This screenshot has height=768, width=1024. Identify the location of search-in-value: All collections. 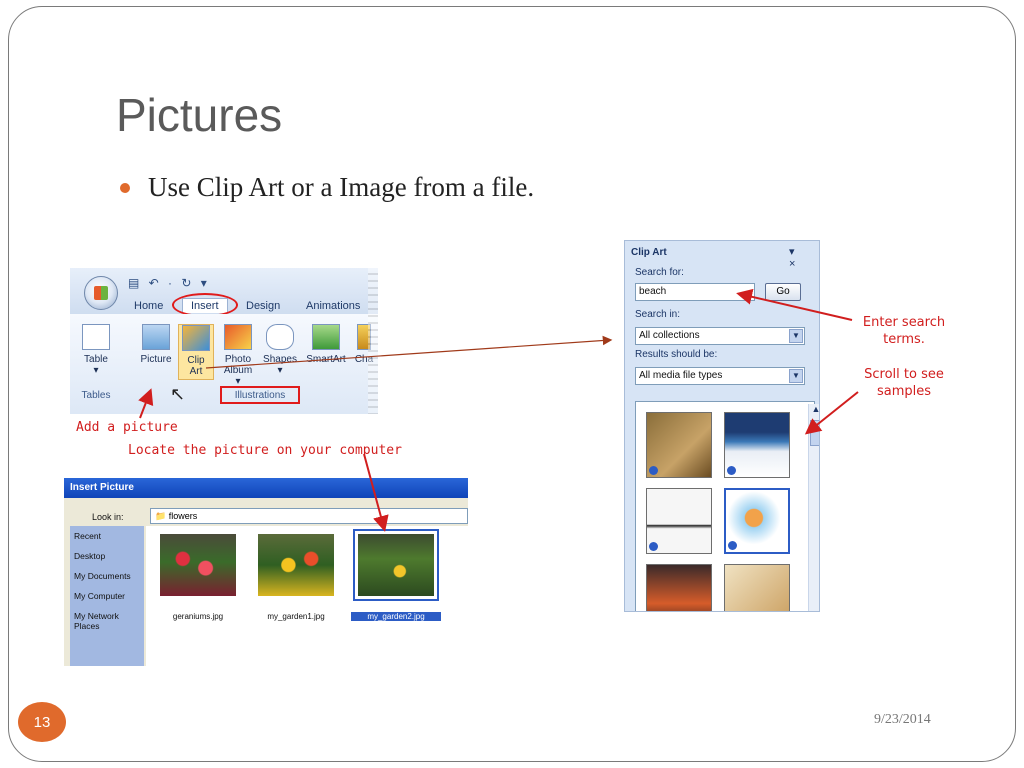
(669, 335).